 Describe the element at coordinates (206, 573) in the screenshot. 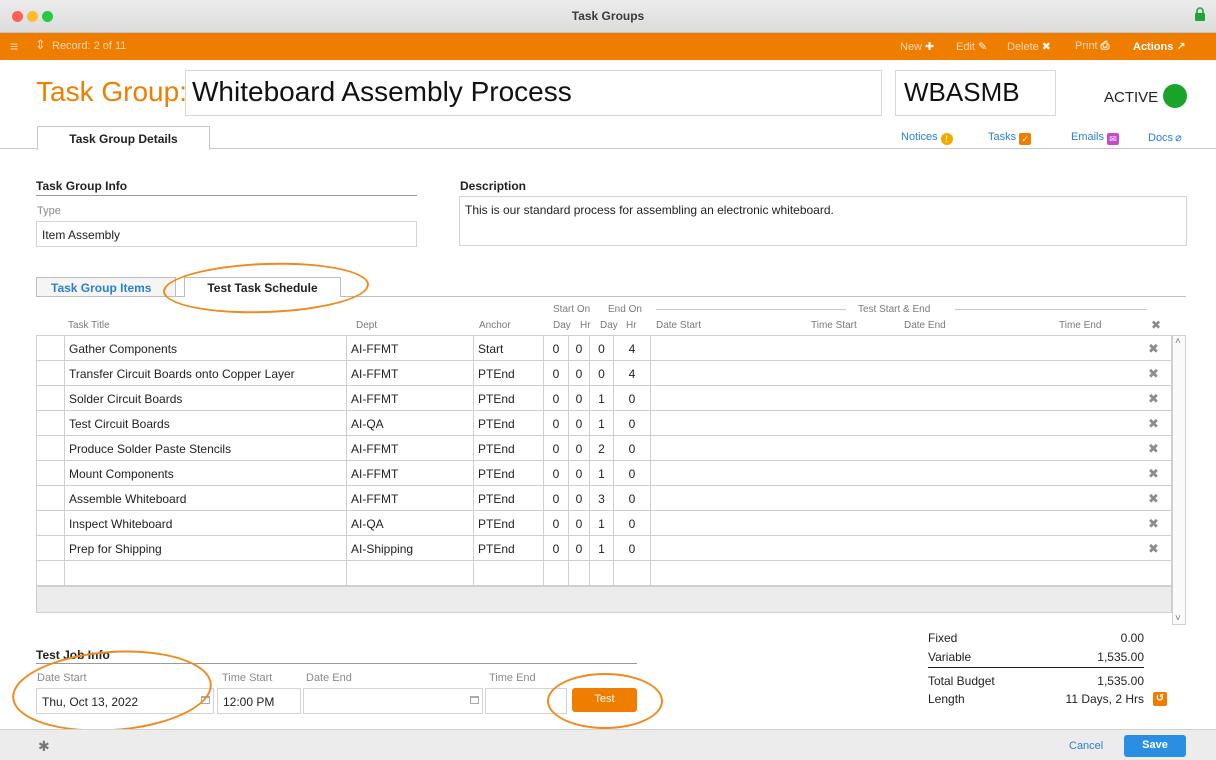

I see `task-title-cell` at that location.